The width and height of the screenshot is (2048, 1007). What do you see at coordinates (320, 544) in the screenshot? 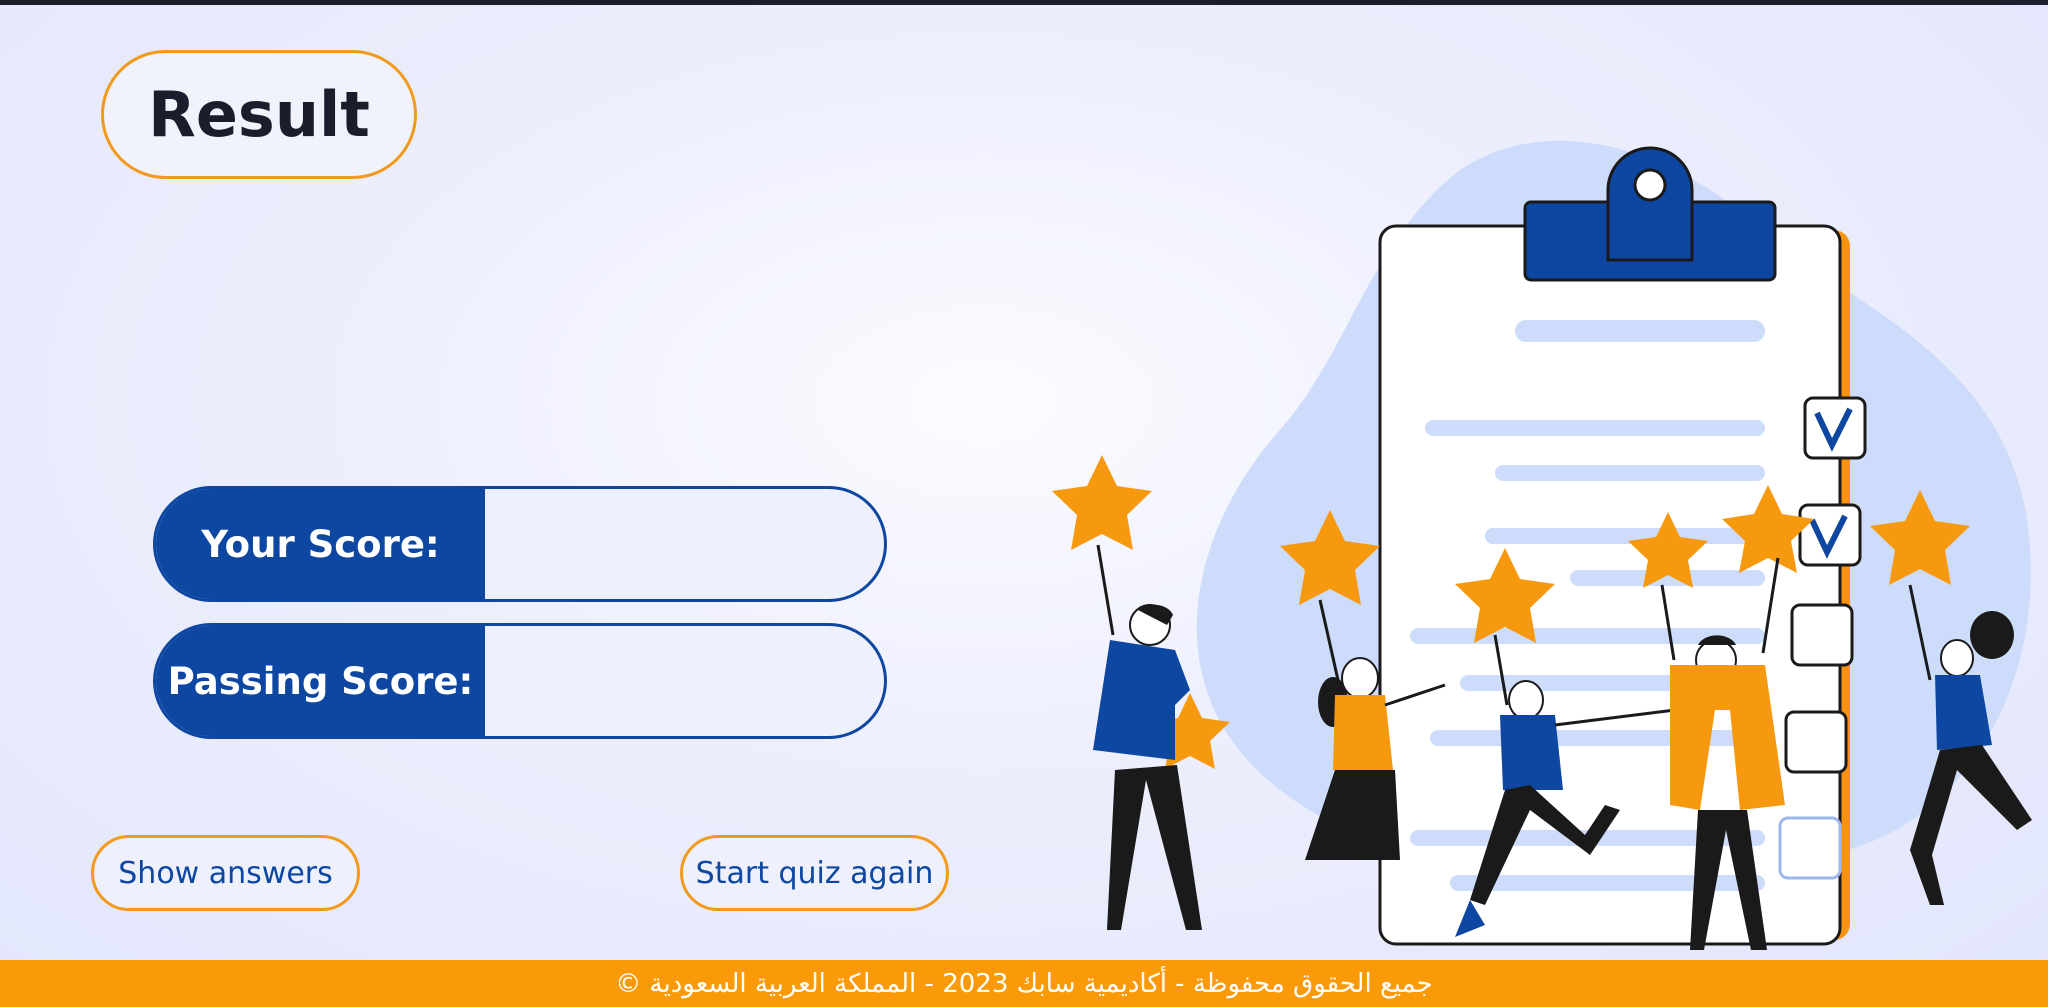
I see `your-score-label: Your Score:` at bounding box center [320, 544].